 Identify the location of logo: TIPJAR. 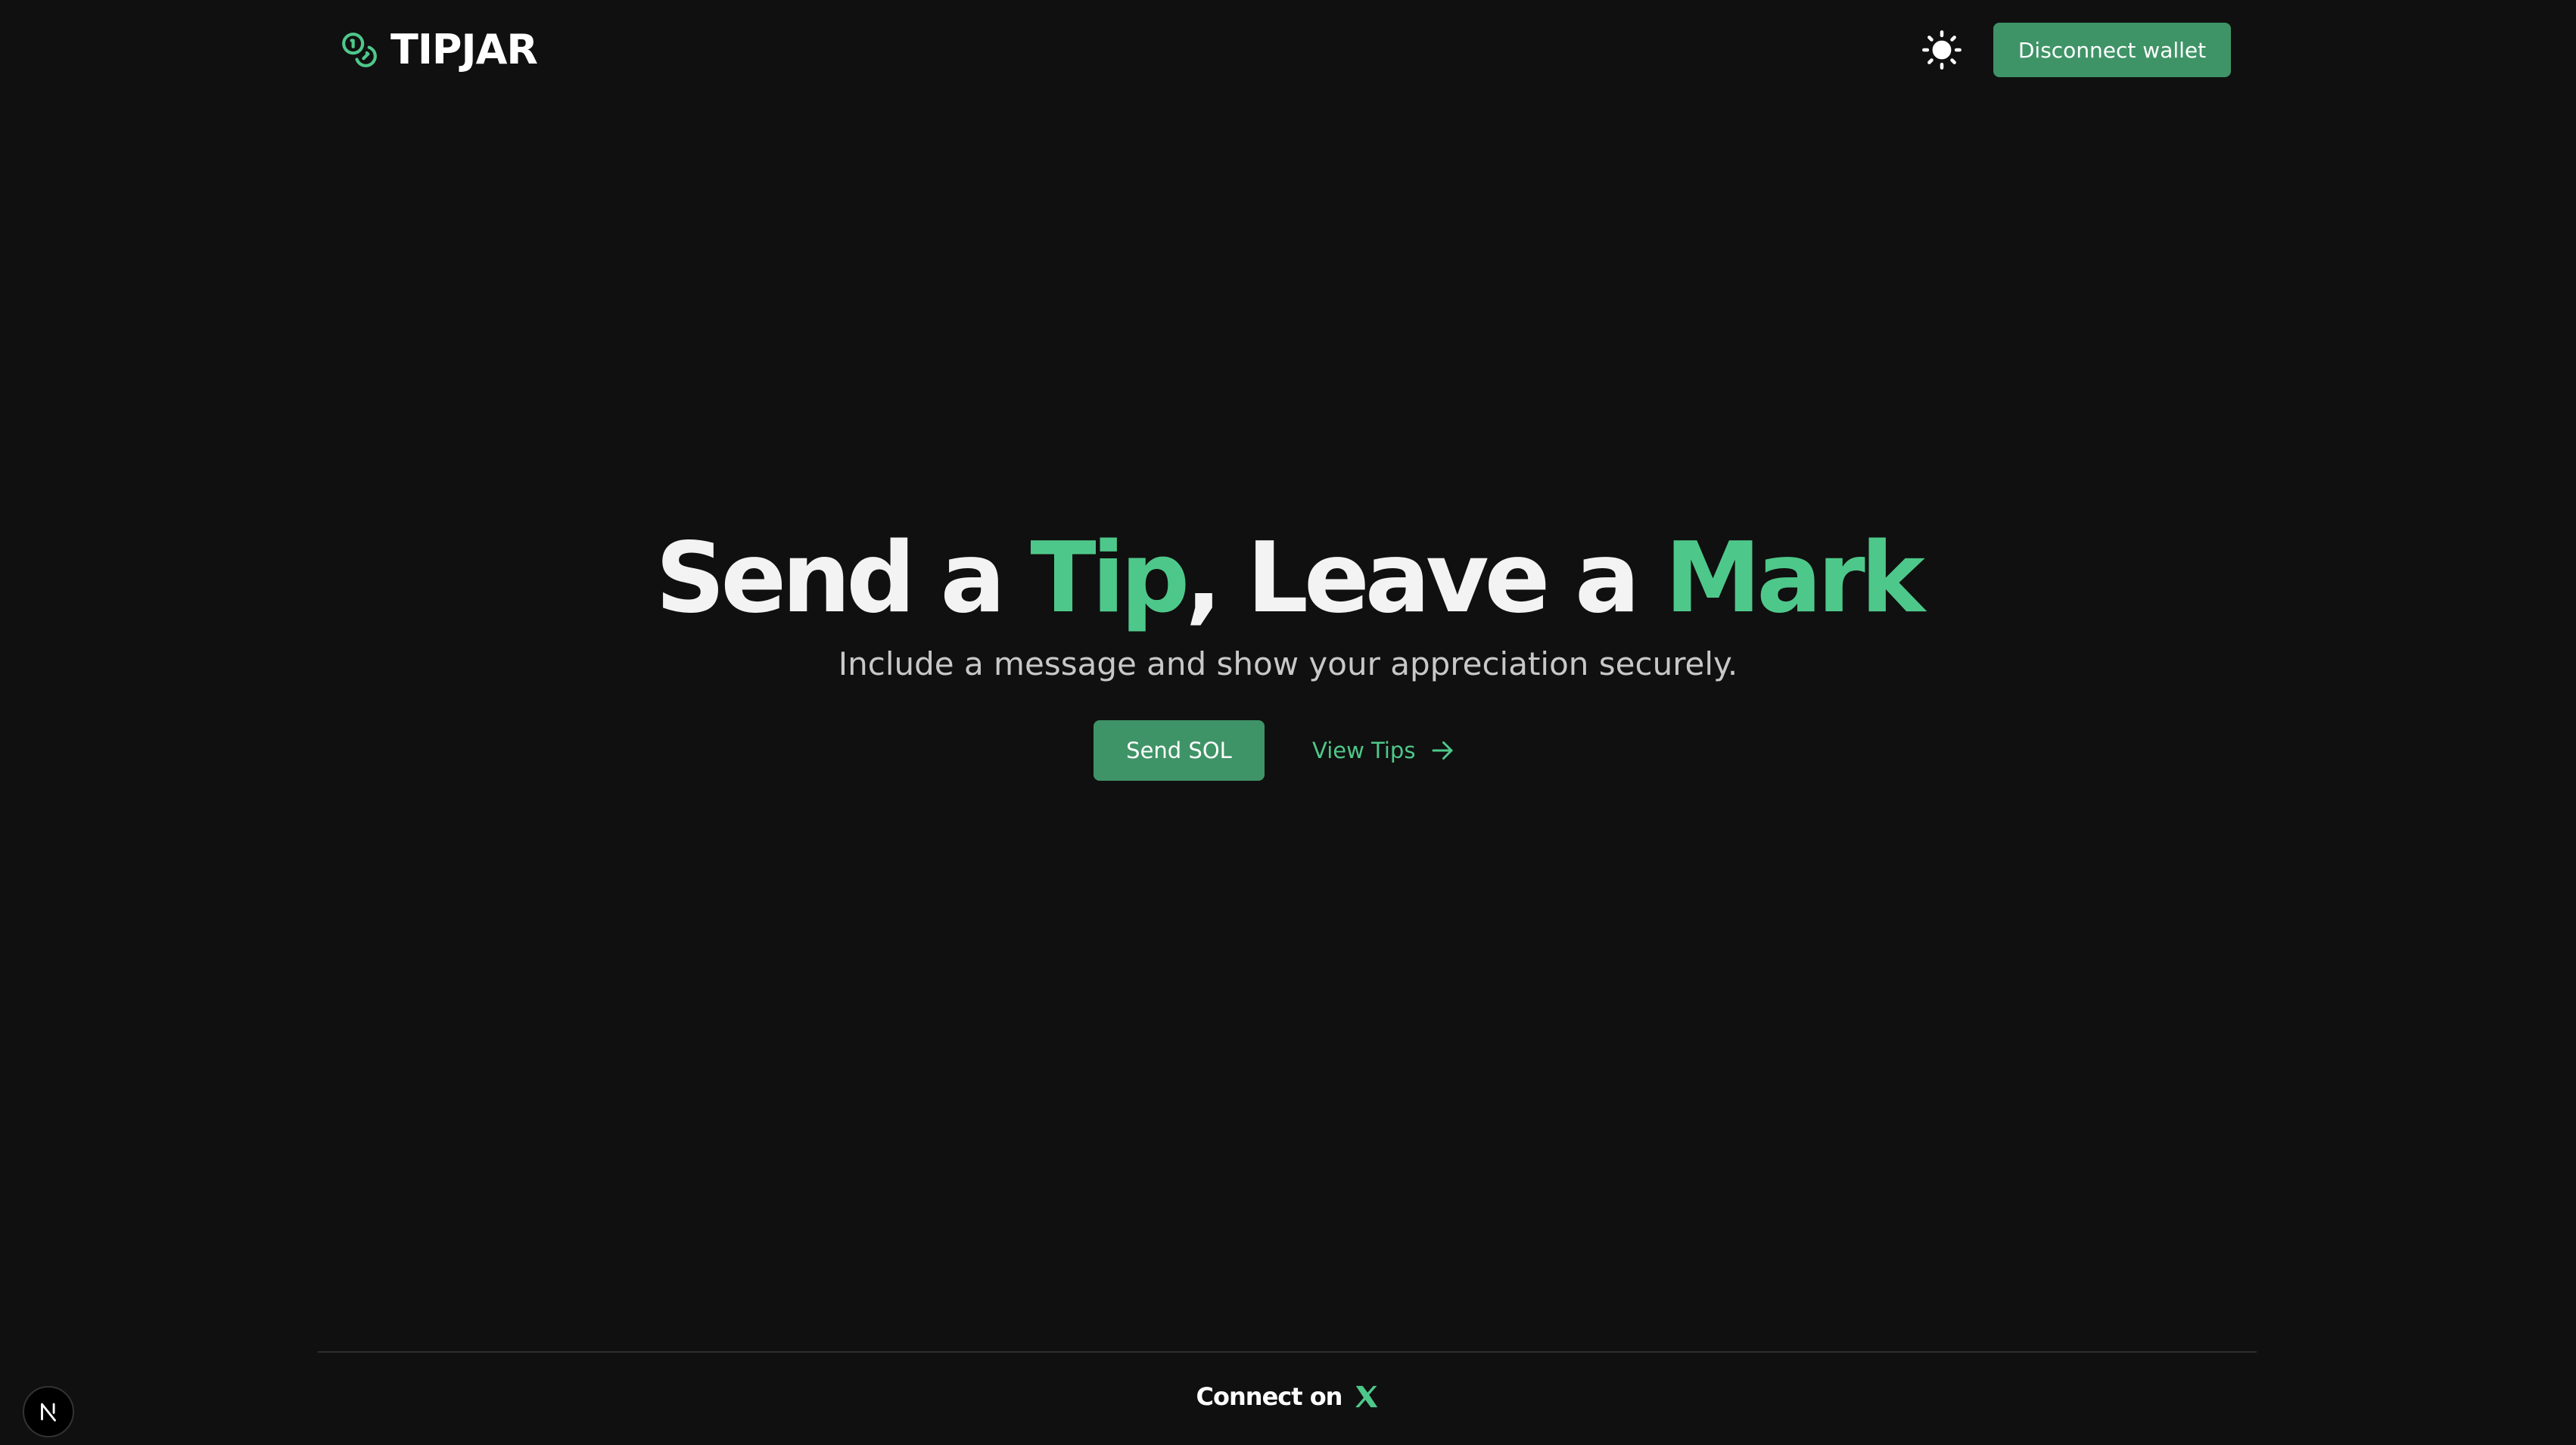
(439, 49).